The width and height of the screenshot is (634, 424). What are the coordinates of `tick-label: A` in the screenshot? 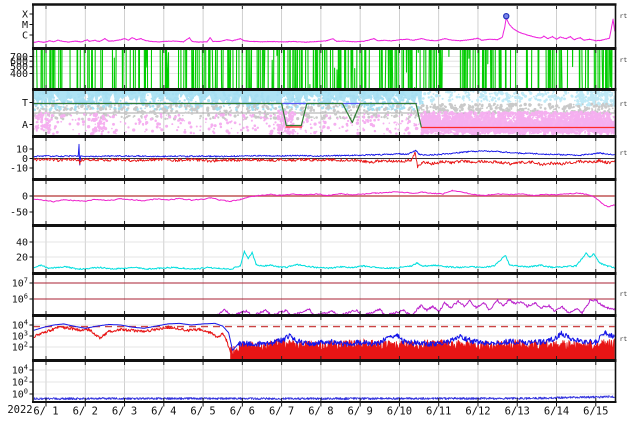 It's located at (25, 125).